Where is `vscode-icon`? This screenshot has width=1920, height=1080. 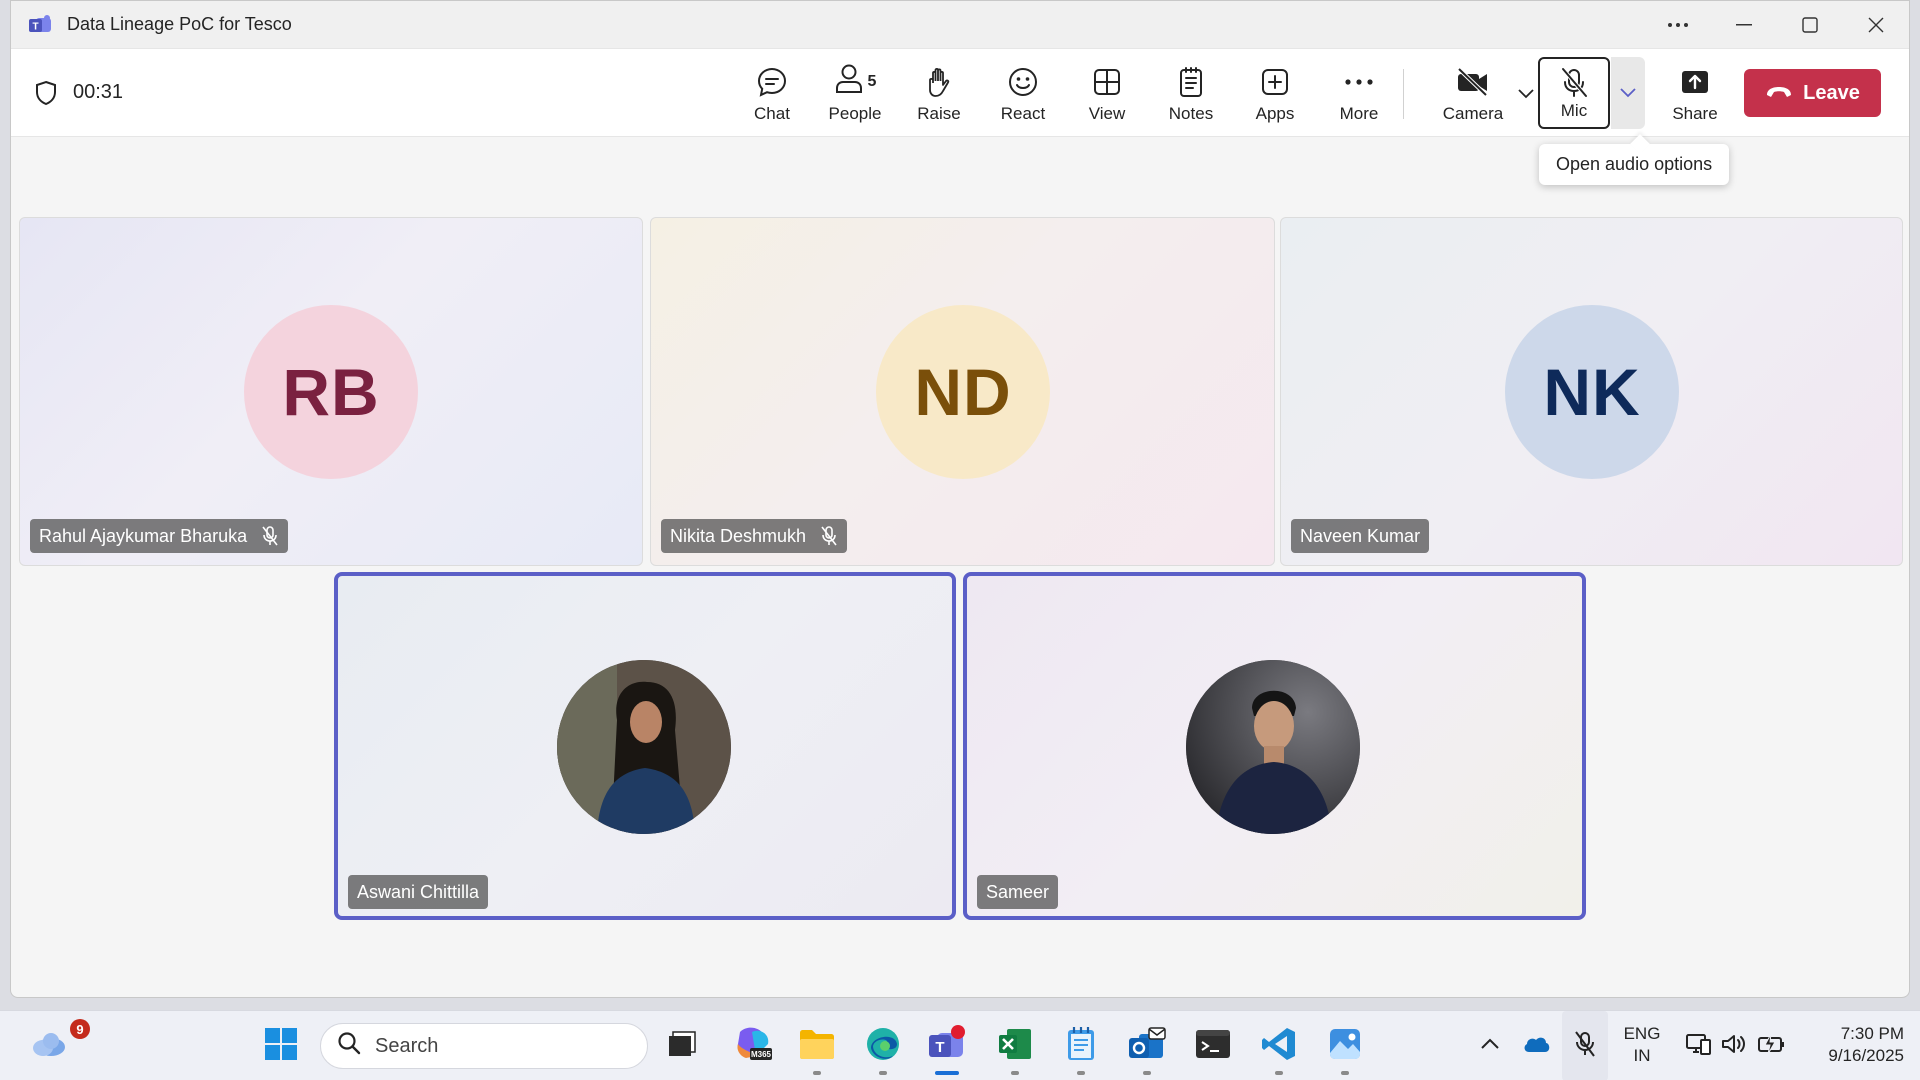
vscode-icon is located at coordinates (1279, 1046).